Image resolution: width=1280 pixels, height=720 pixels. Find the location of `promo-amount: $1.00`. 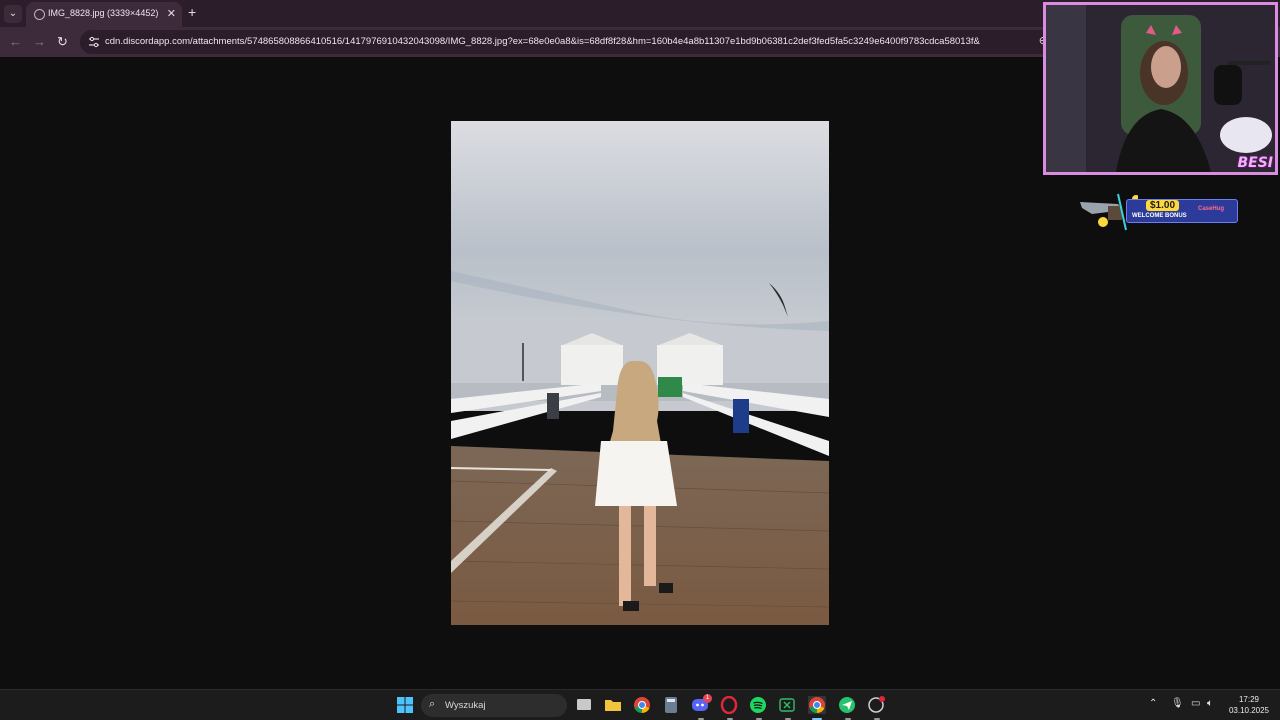

promo-amount: $1.00 is located at coordinates (1163, 205).